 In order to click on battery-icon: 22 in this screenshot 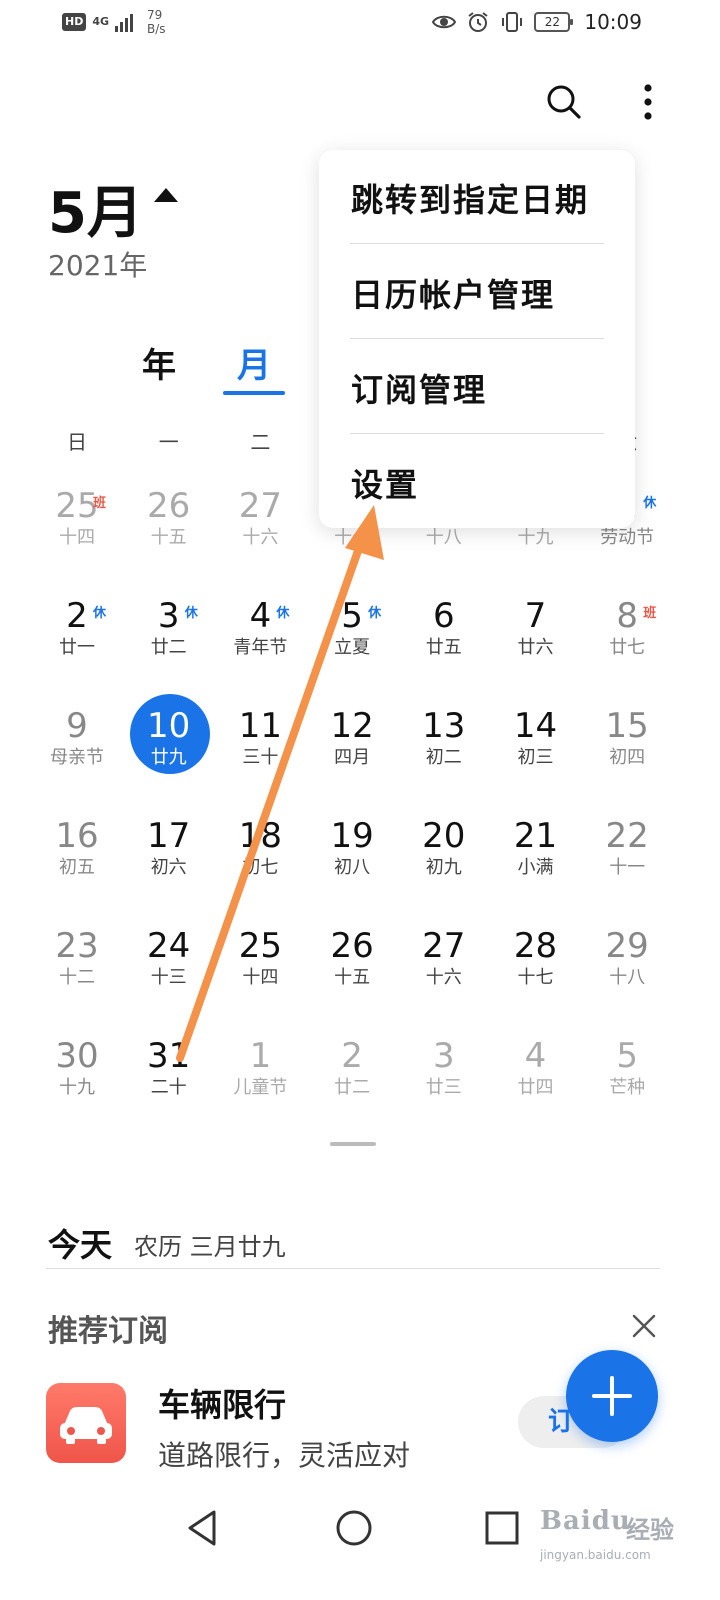, I will do `click(554, 22)`.